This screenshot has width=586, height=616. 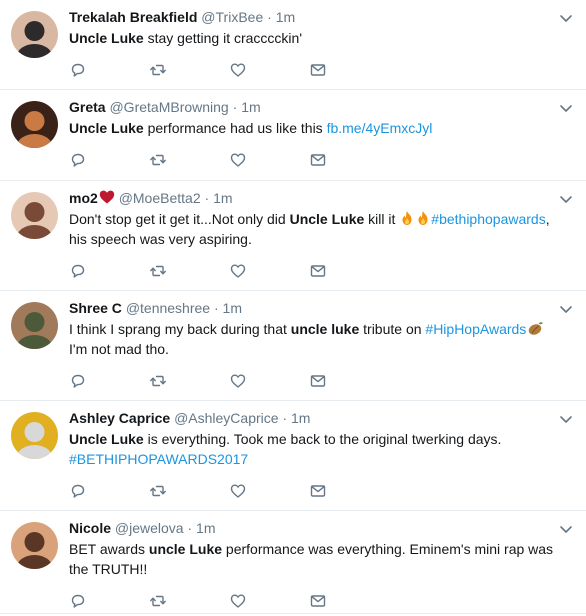 I want to click on url-link: fb.me/4yEmxcJyl, so click(x=380, y=128).